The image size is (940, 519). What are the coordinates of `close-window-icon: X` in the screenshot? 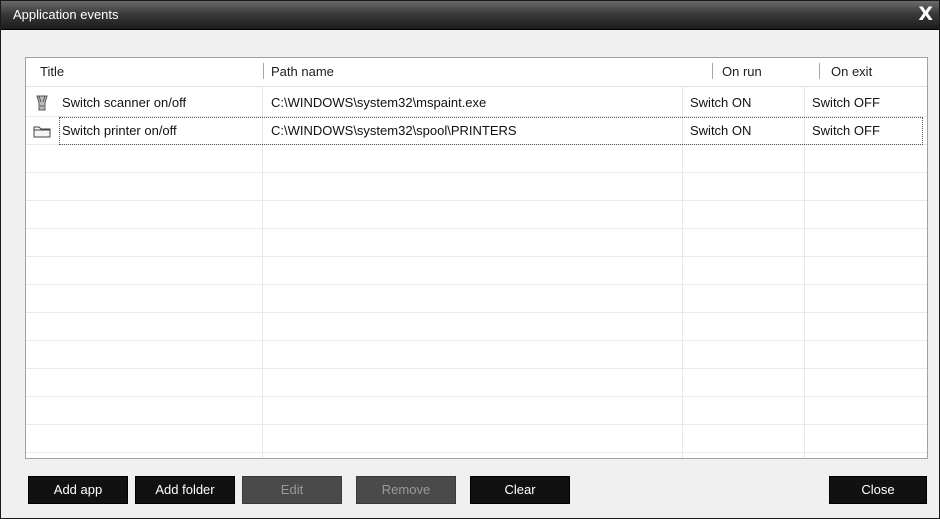 It's located at (925, 14).